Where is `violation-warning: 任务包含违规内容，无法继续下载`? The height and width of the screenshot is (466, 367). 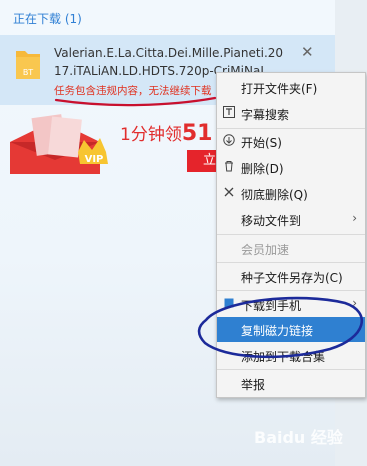
violation-warning: 任务包含违规内容，无法继续下载 is located at coordinates (133, 91).